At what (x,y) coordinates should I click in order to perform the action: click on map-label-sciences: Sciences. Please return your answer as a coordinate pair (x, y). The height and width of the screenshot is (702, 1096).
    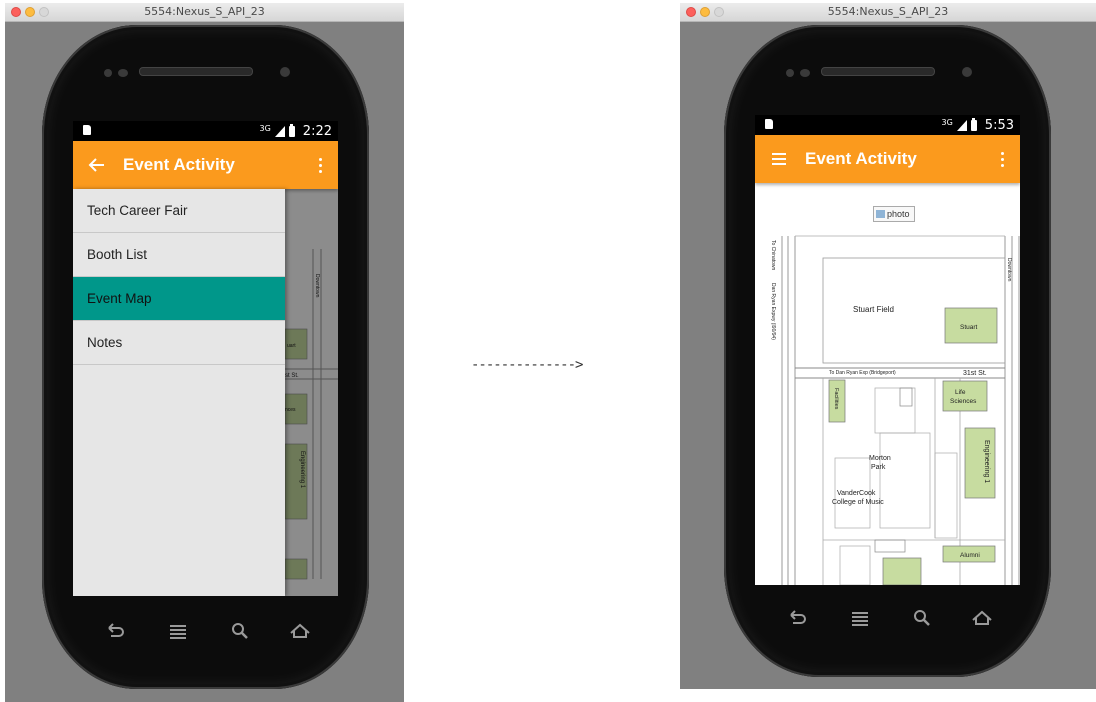
    Looking at the image, I should click on (963, 401).